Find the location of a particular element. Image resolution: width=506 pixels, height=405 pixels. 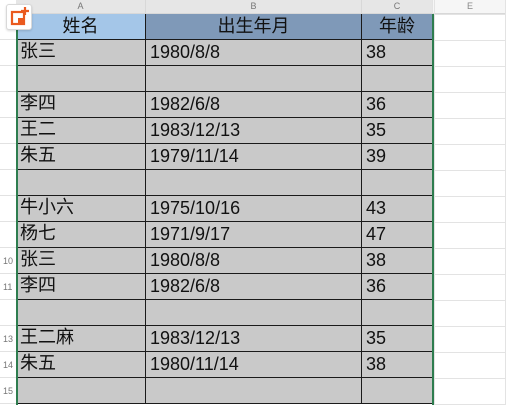

header-cell-age: 年龄 is located at coordinates (397, 27).